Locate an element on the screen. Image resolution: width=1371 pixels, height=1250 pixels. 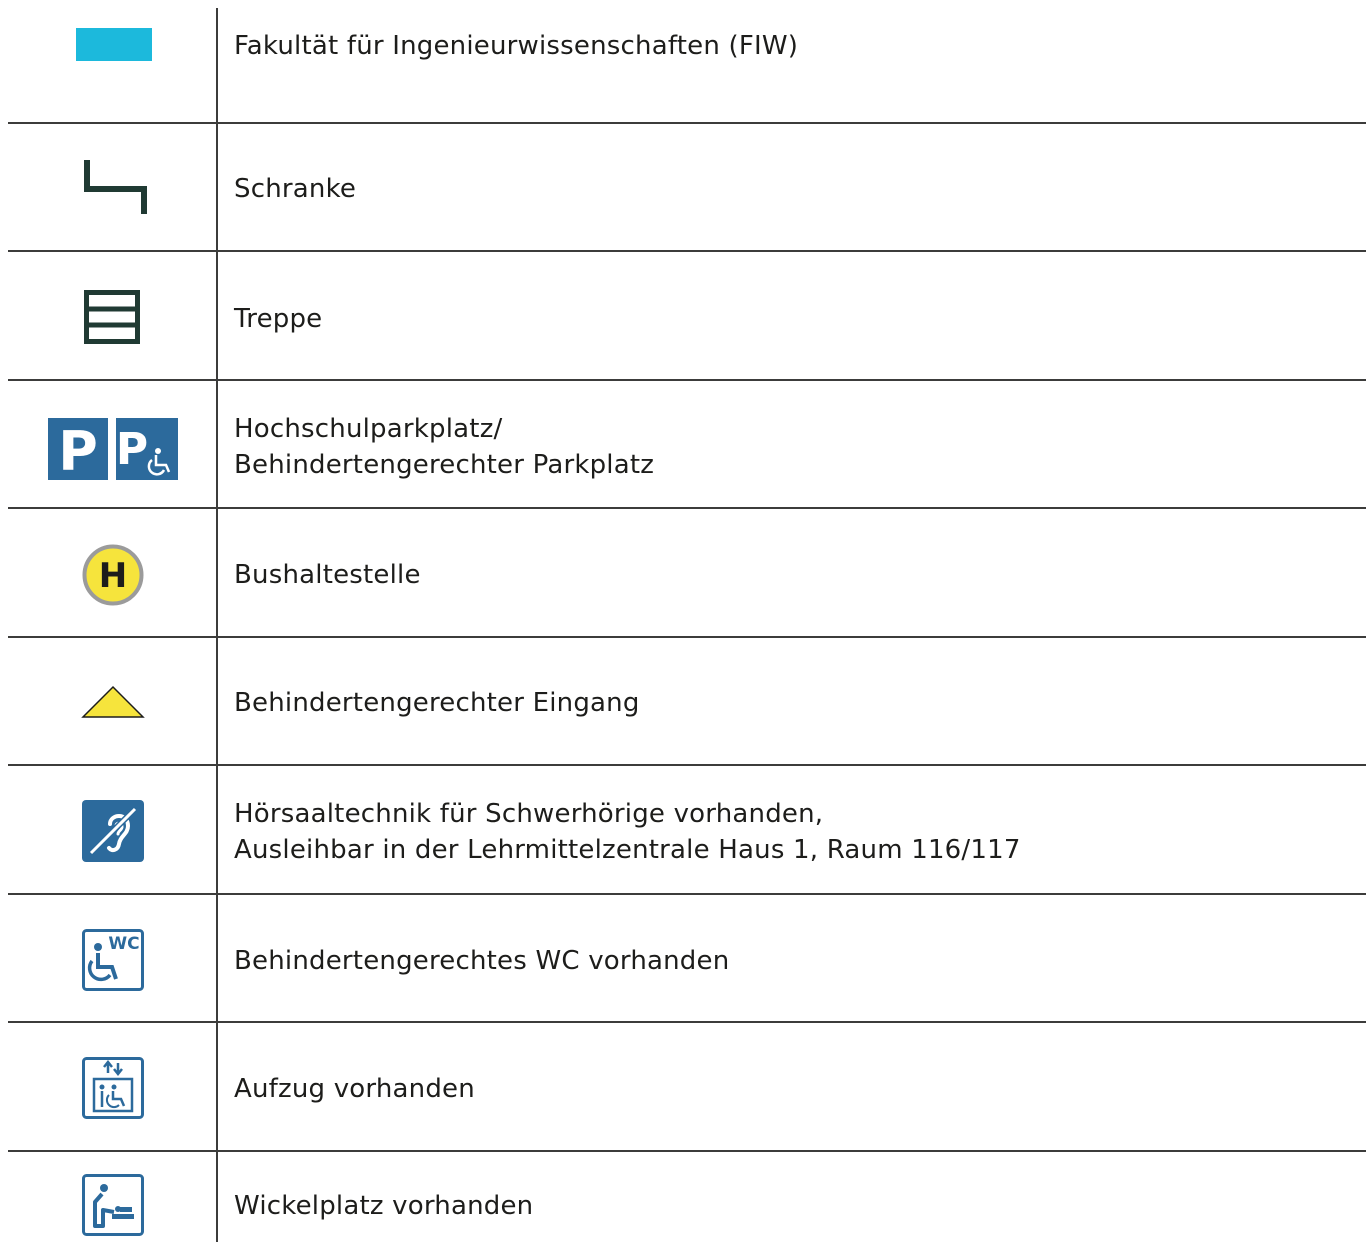
stairs-icon is located at coordinates (112, 317).